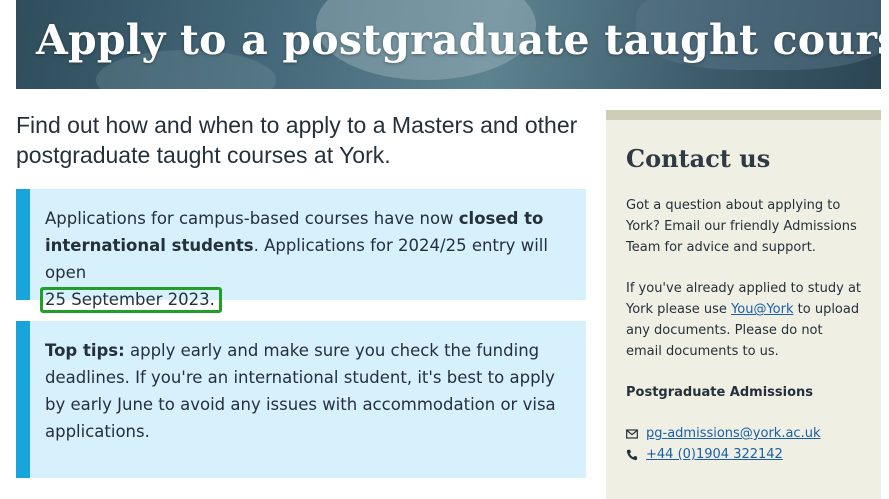 The image size is (889, 499). What do you see at coordinates (632, 433) in the screenshot?
I see `envelope-icon` at bounding box center [632, 433].